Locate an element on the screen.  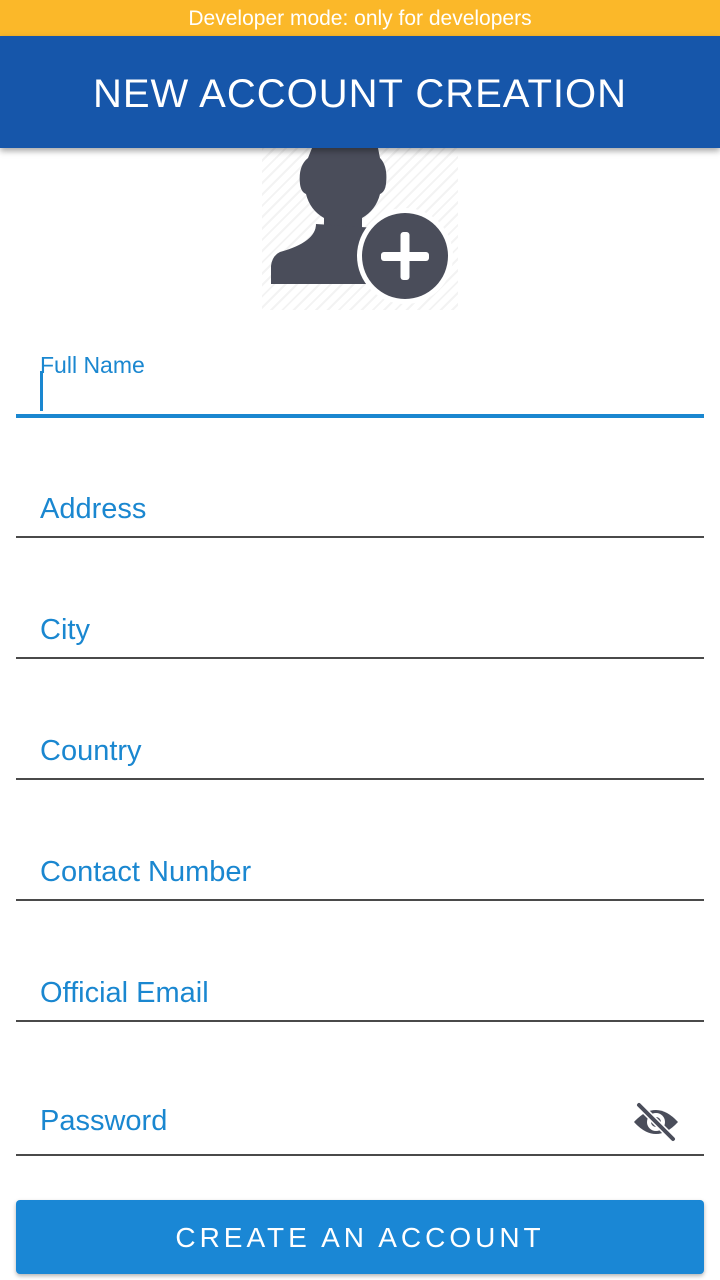
full-name-underline is located at coordinates (360, 416).